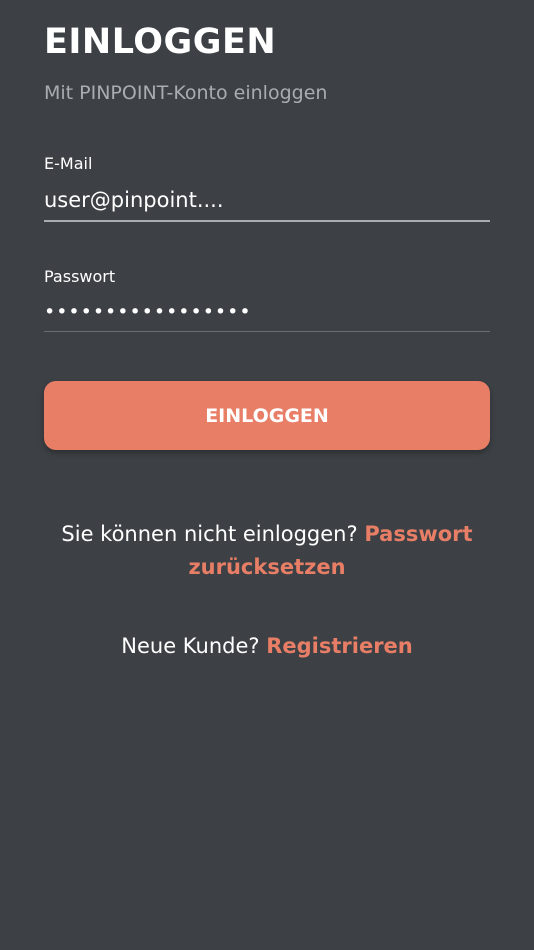  Describe the element at coordinates (68, 163) in the screenshot. I see `email-label: E-Mail` at that location.